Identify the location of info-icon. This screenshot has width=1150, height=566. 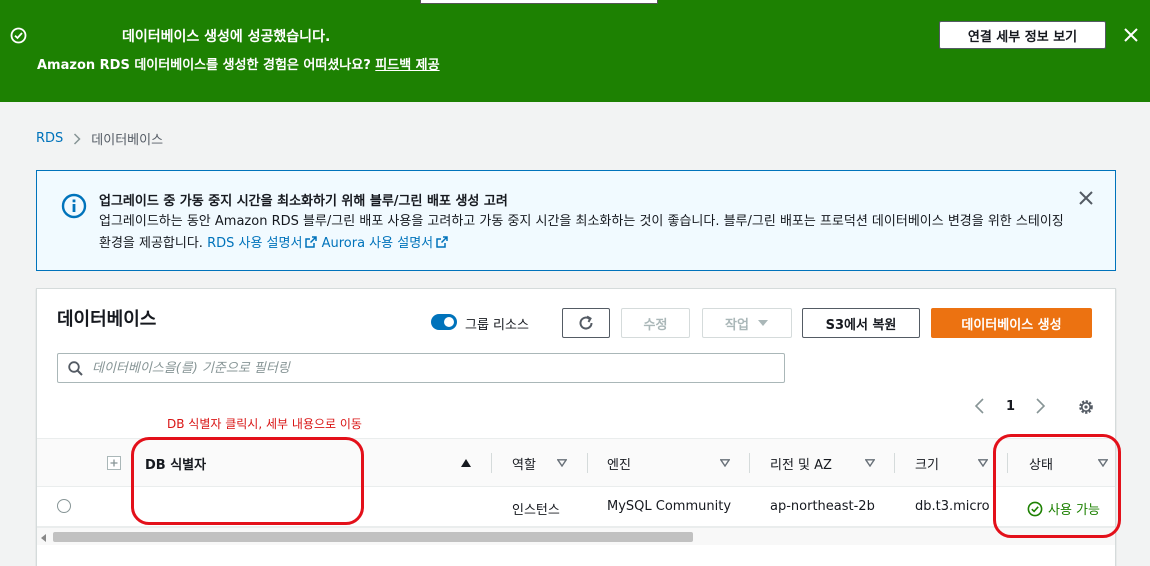
(74, 206).